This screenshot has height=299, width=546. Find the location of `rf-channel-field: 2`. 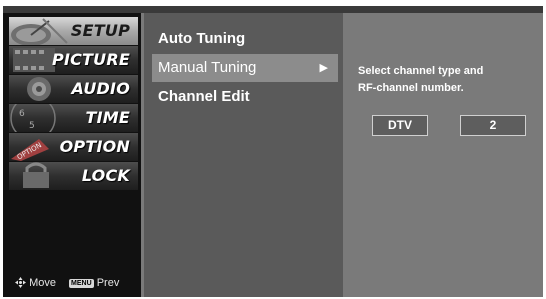

rf-channel-field: 2 is located at coordinates (493, 125).